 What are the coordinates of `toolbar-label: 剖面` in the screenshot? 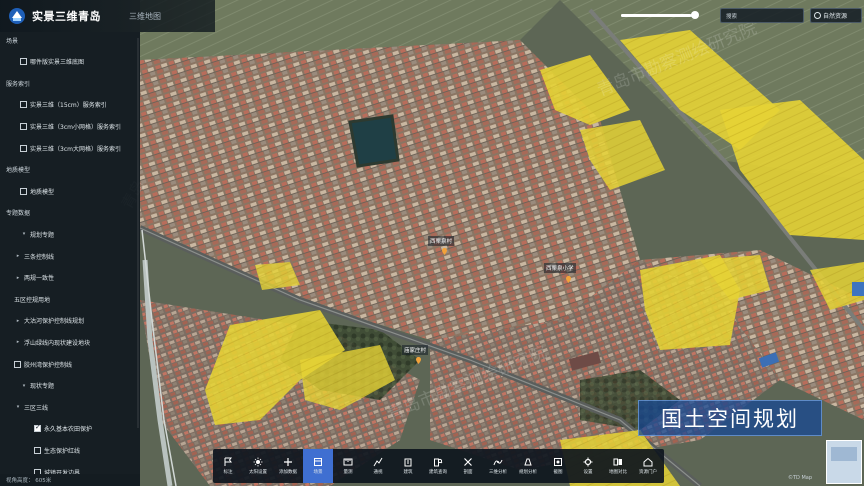 It's located at (468, 472).